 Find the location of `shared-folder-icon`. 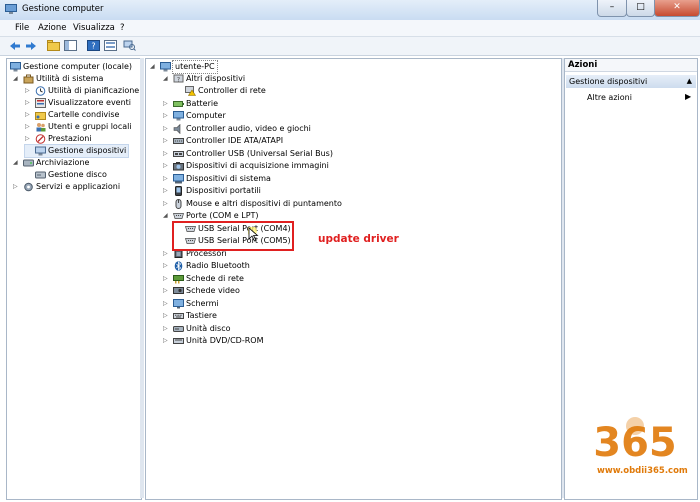

shared-folder-icon is located at coordinates (40, 116).